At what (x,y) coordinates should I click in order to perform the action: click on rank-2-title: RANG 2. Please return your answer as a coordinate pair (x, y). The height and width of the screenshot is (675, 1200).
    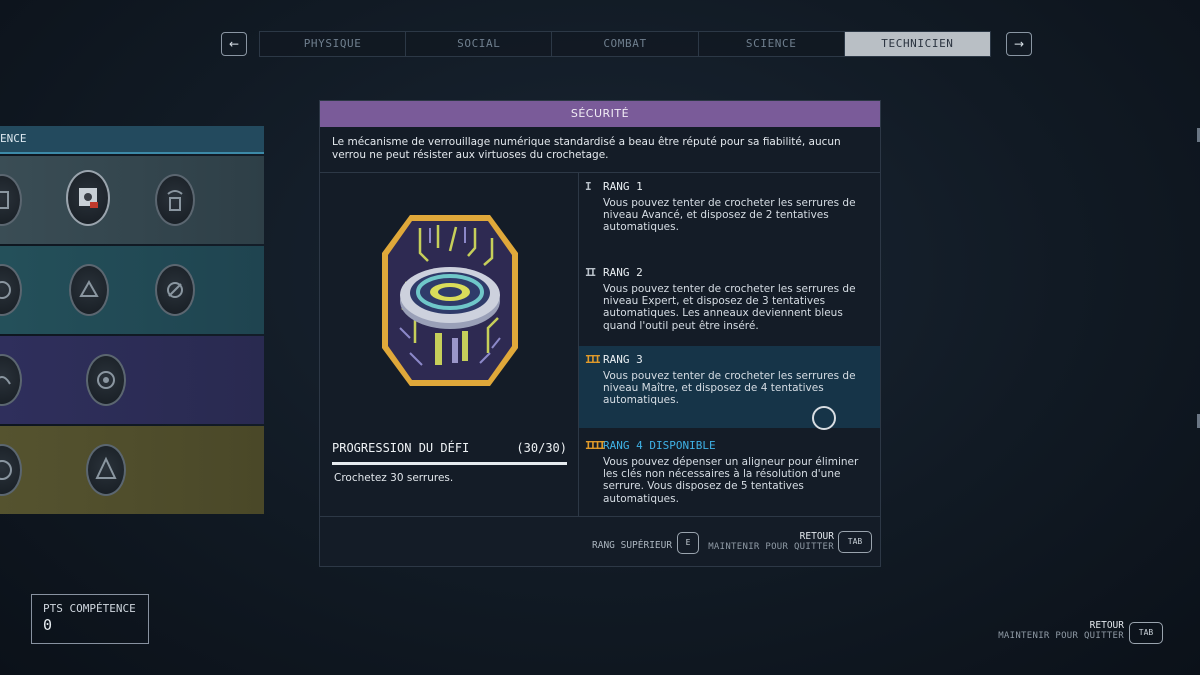
    Looking at the image, I should click on (623, 272).